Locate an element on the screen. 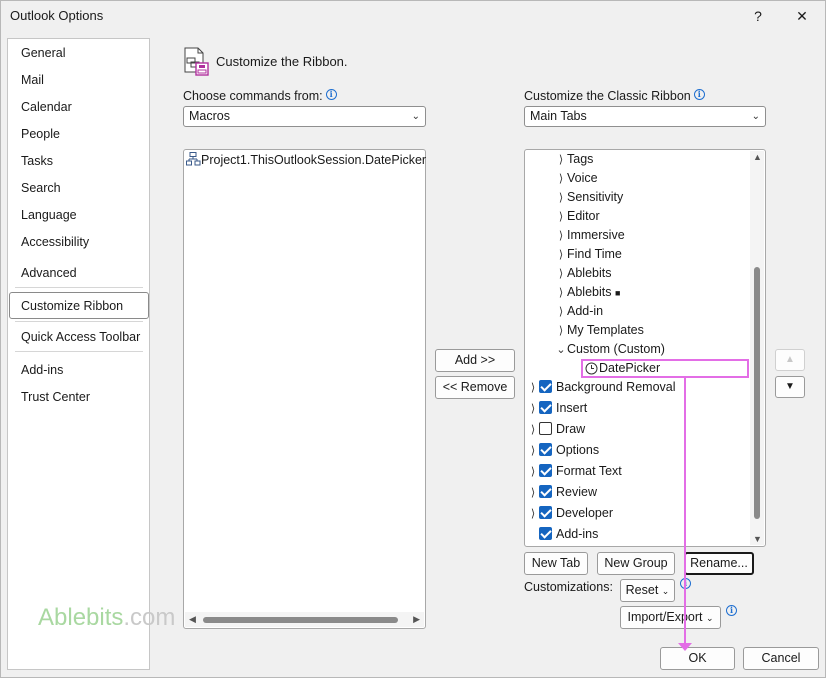 Image resolution: width=826 pixels, height=678 pixels. nav-item-tasks: Tasks is located at coordinates (37, 161).